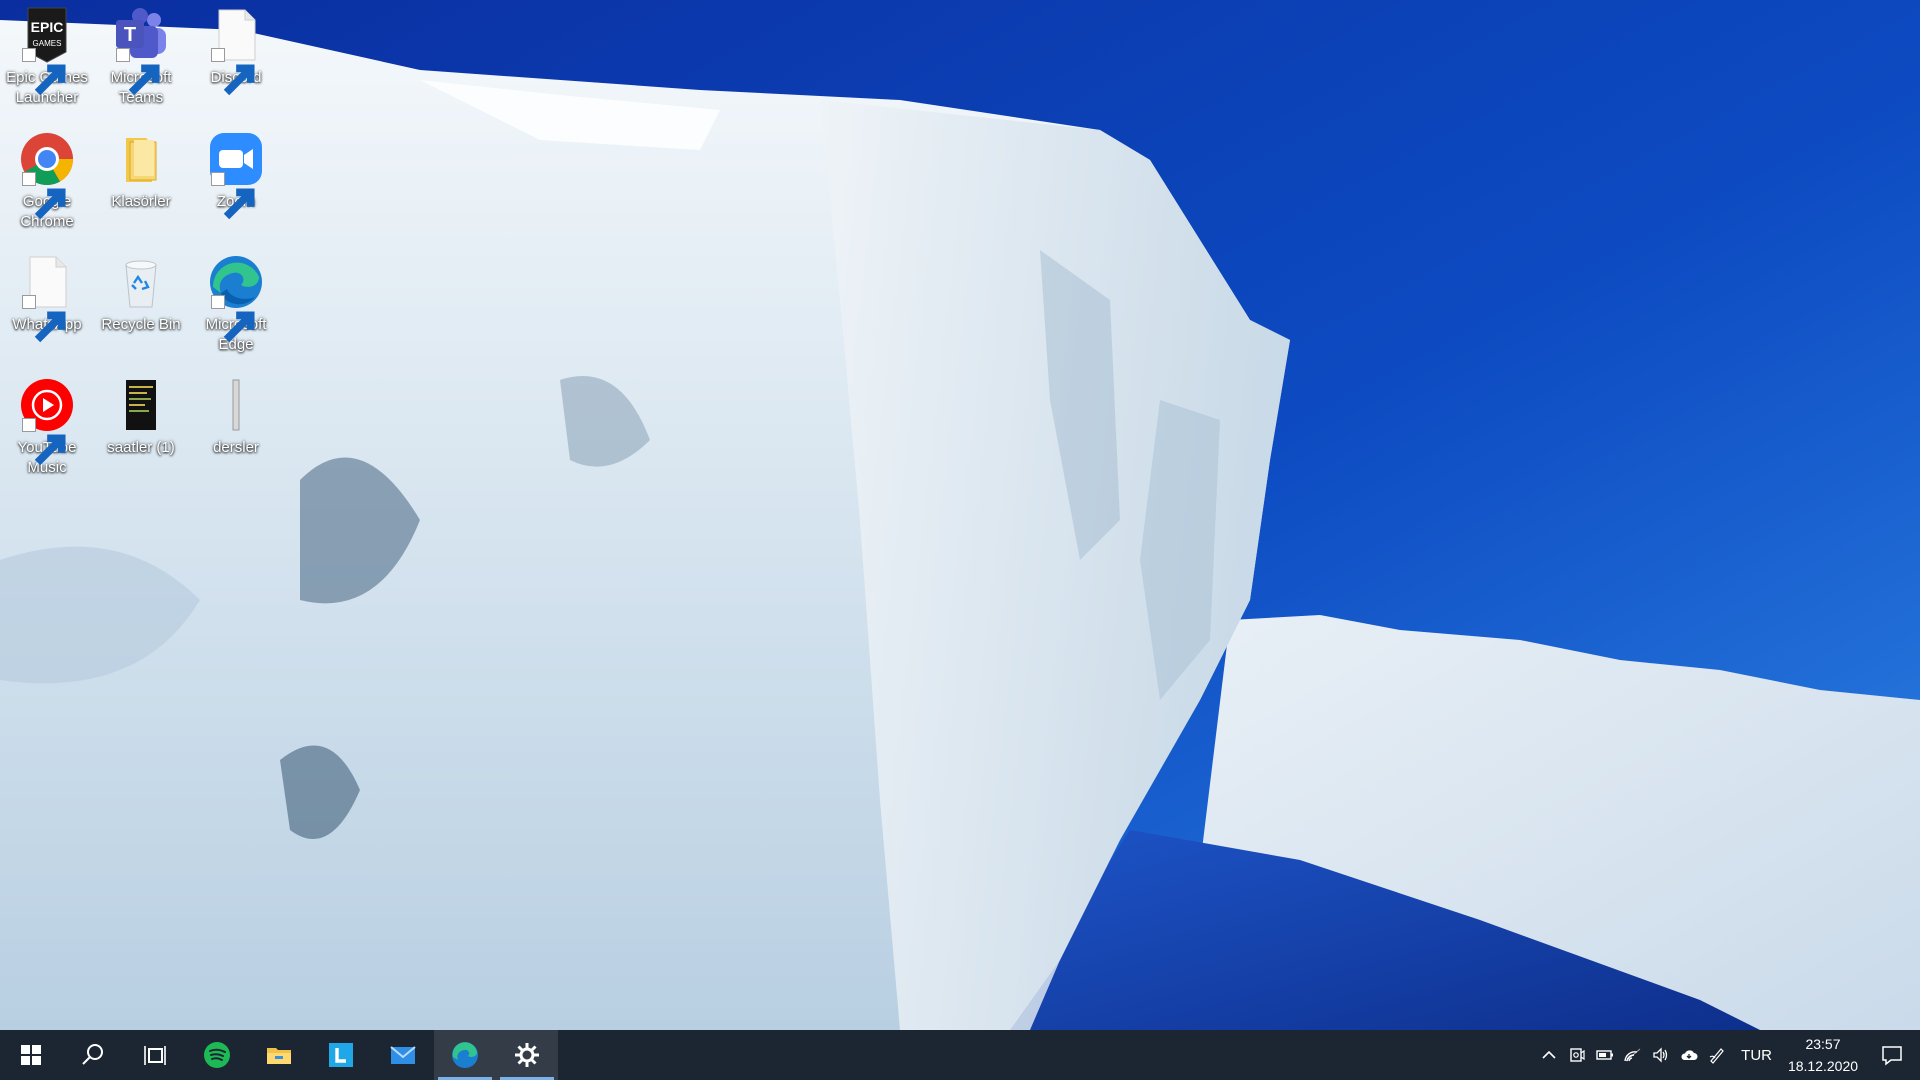  I want to click on tray-battery, so click(1605, 1055).